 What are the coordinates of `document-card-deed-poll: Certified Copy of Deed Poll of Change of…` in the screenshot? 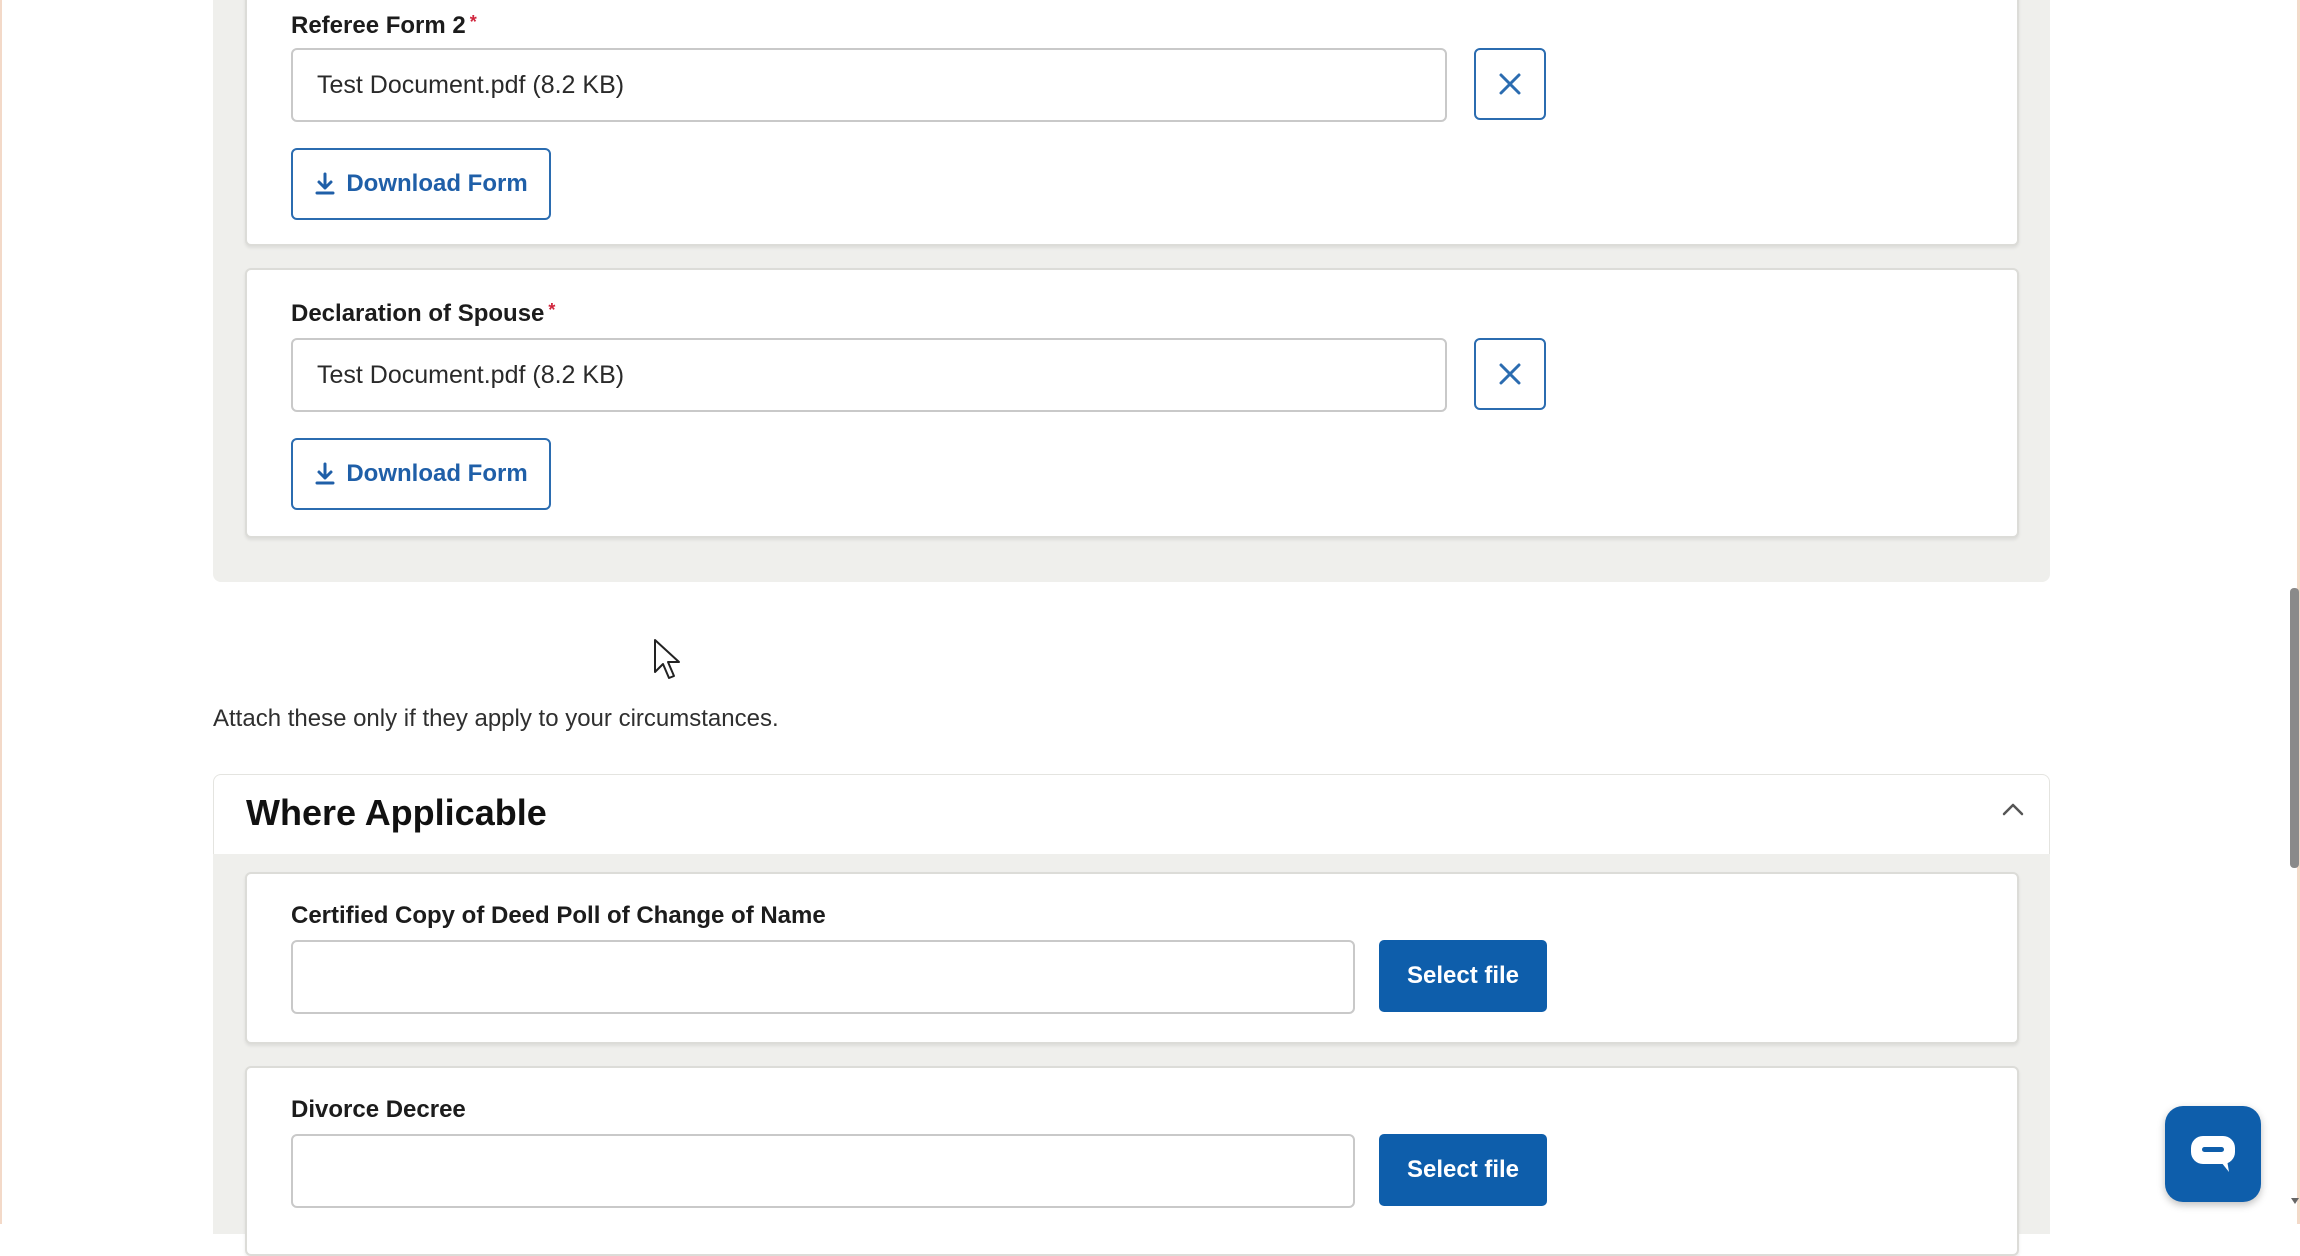 It's located at (1132, 958).